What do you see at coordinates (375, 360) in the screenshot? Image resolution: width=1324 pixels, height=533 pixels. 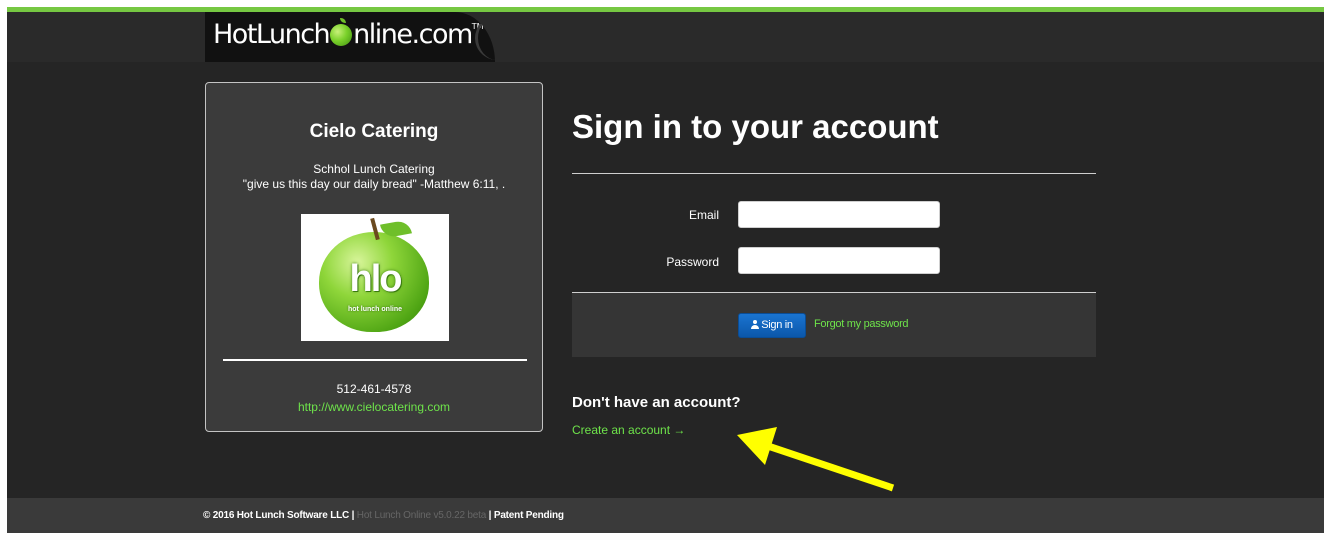 I see `info-divider` at bounding box center [375, 360].